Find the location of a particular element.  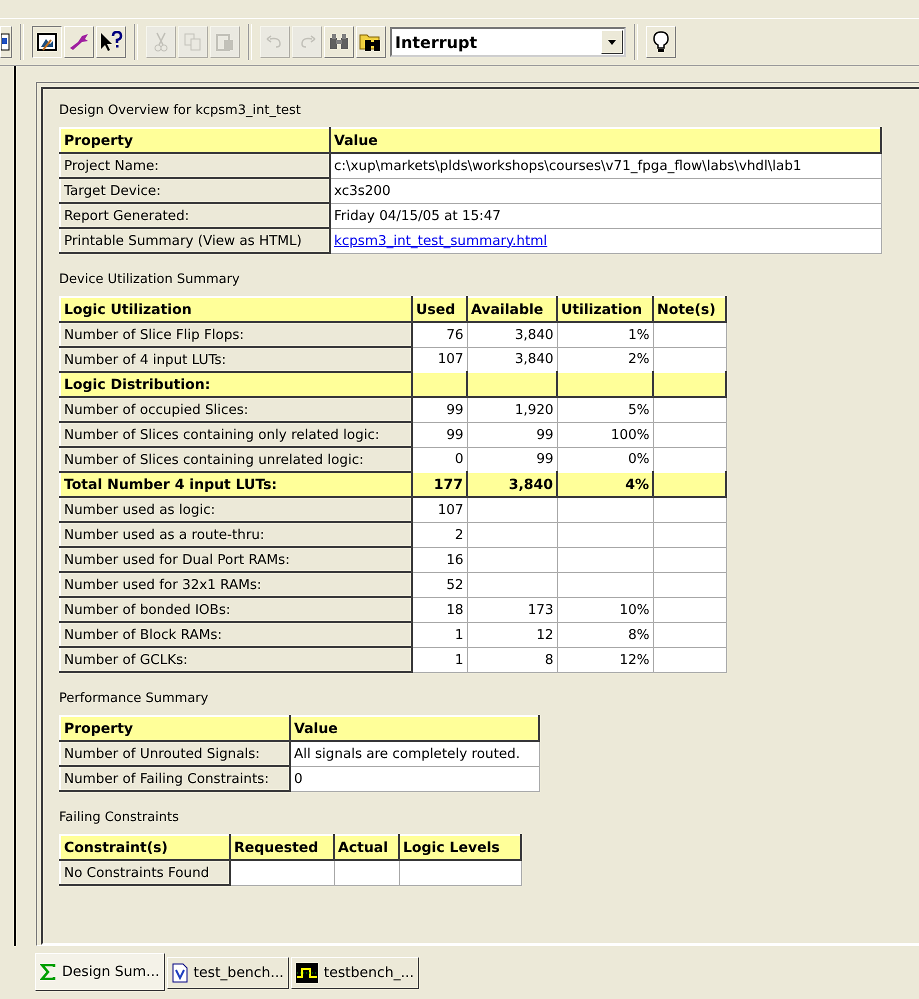

column-header: Constraint(s) is located at coordinates (145, 847).